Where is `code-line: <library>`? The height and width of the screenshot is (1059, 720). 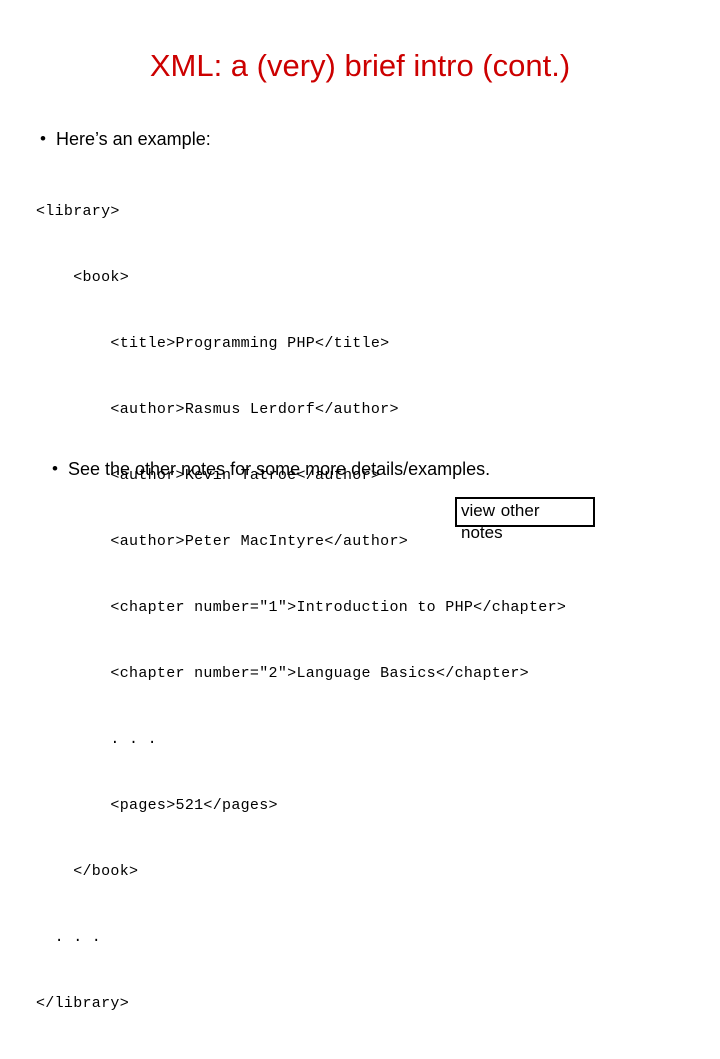 code-line: <library> is located at coordinates (78, 211).